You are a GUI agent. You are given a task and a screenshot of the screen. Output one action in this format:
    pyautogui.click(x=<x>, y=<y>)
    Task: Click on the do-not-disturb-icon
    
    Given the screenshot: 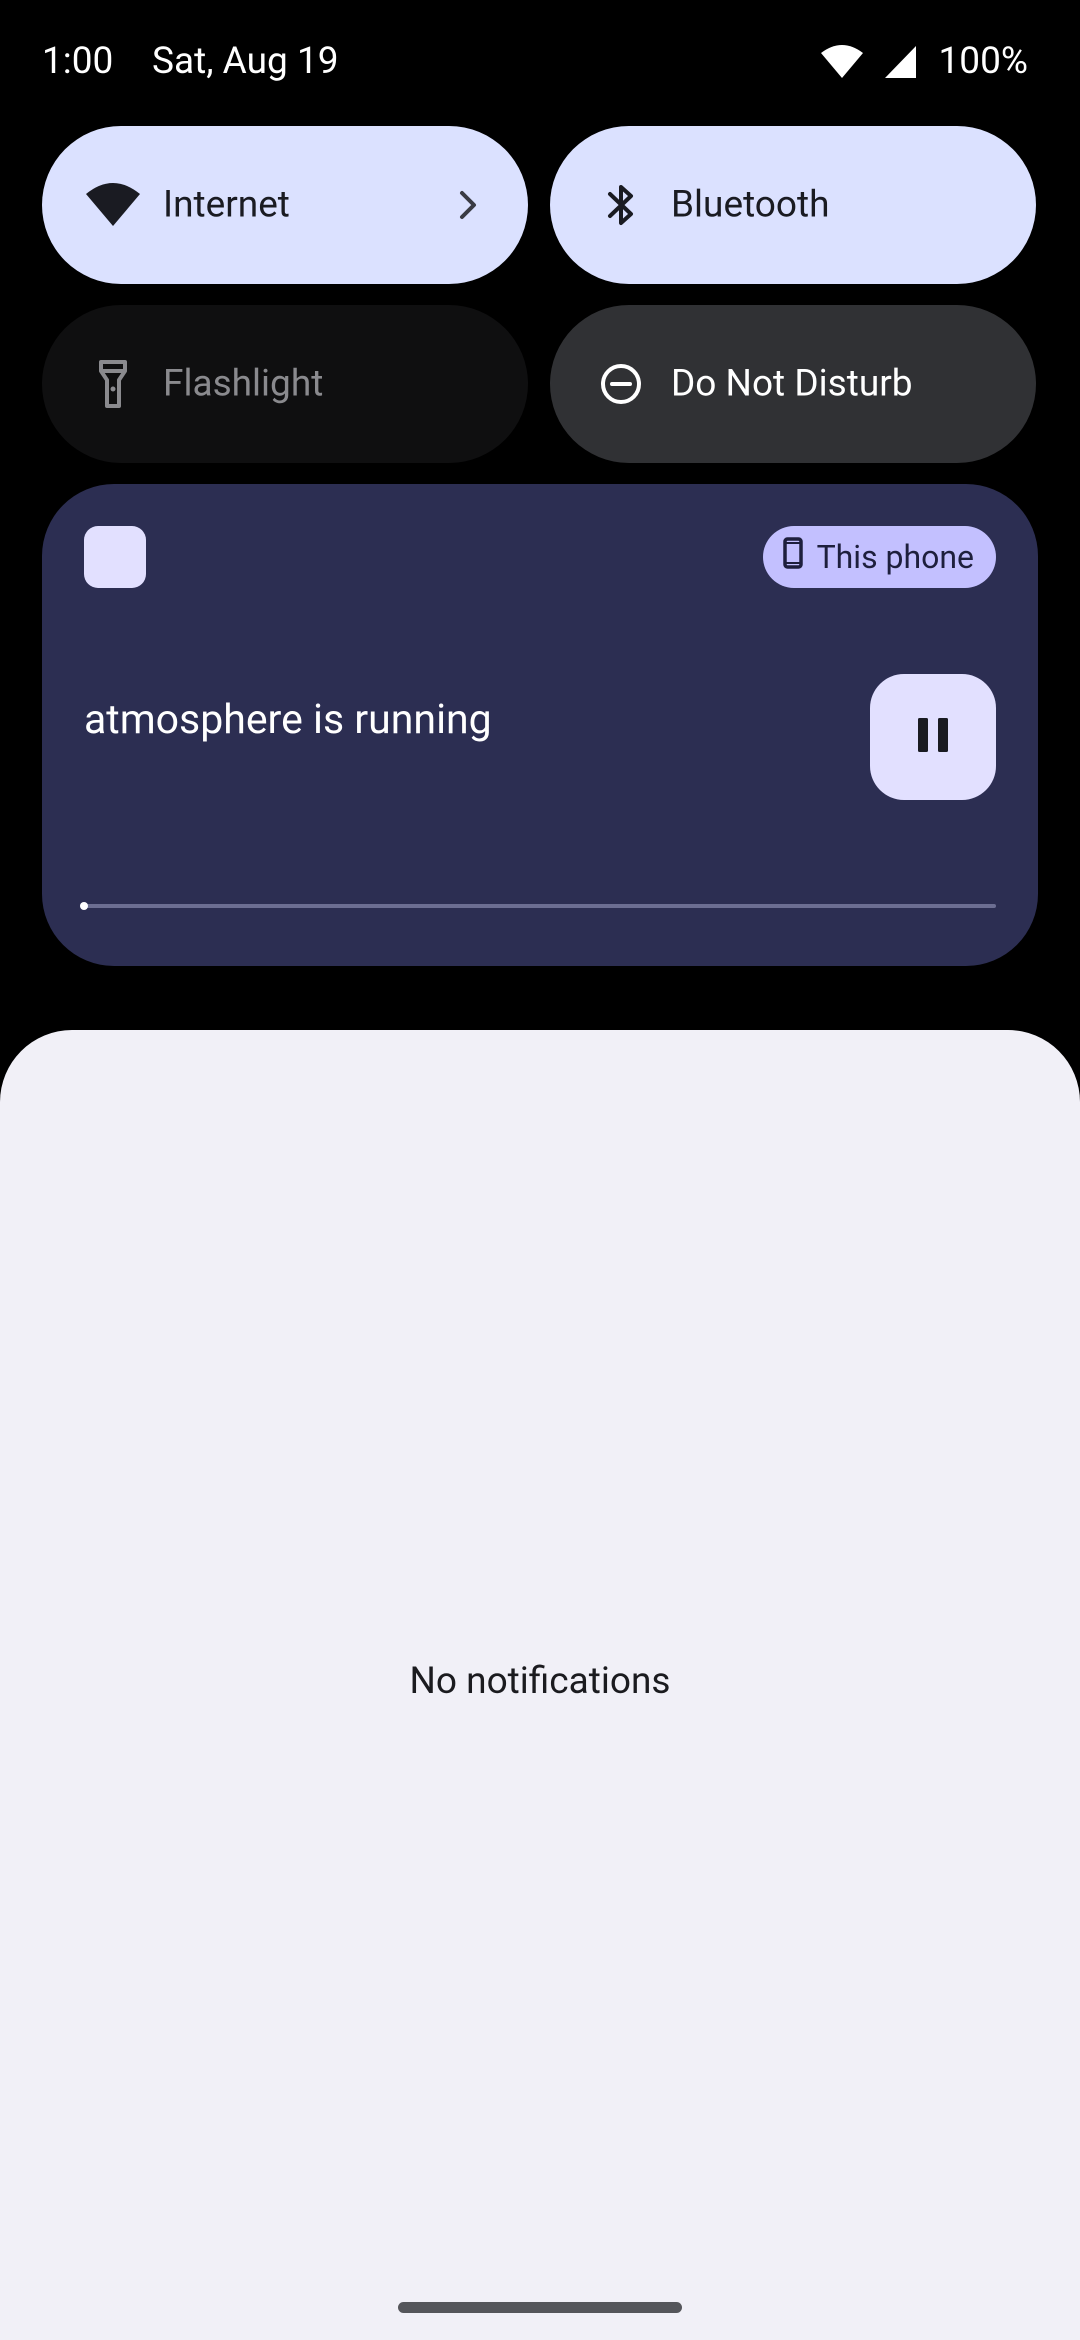 What is the action you would take?
    pyautogui.click(x=621, y=384)
    